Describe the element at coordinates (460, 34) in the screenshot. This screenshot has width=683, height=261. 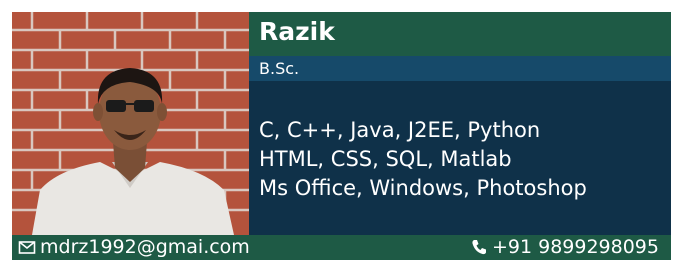
I see `name-bar: Razik` at that location.